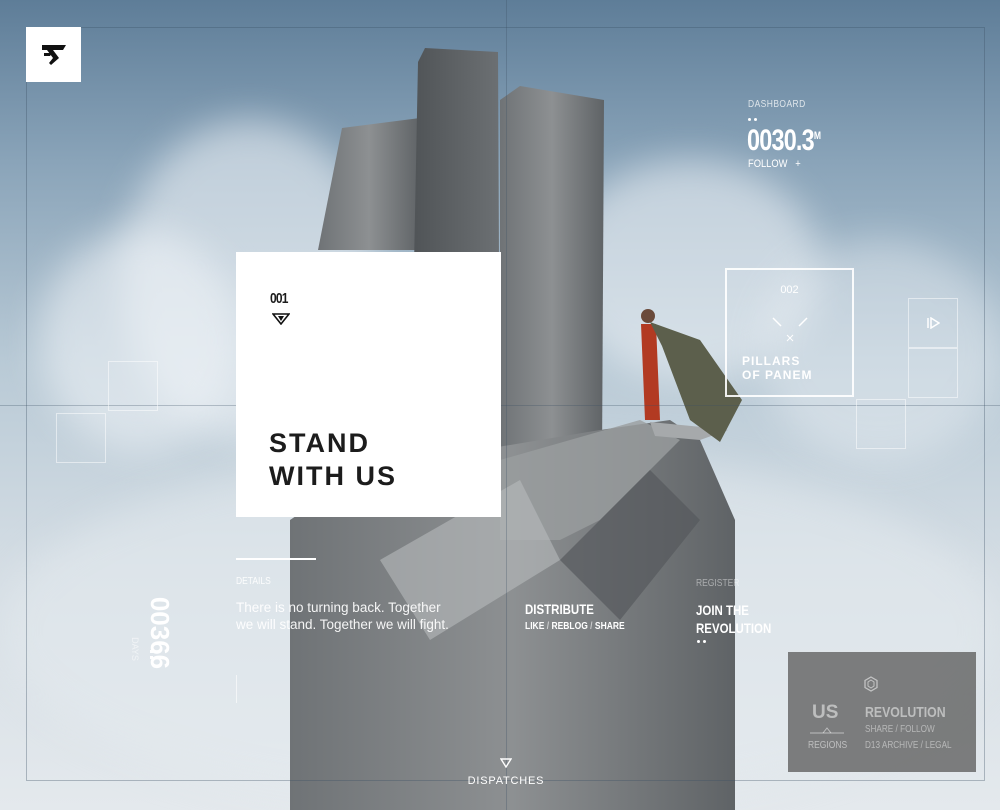  I want to click on details-label: DETAILS, so click(253, 581).